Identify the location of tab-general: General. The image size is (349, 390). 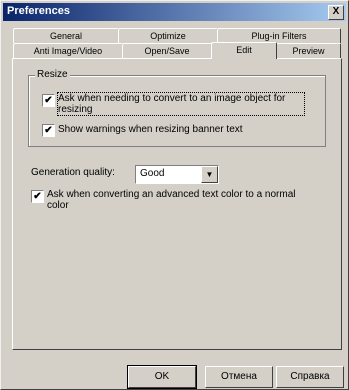
(66, 35).